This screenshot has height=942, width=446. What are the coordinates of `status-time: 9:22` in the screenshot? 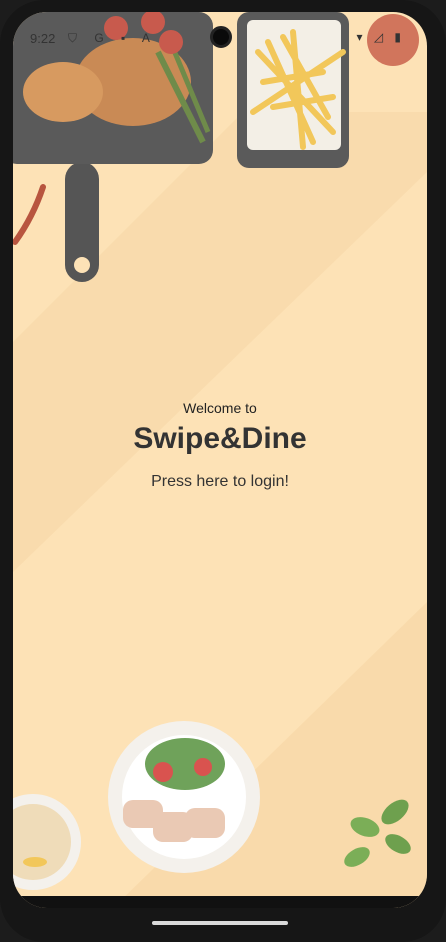 It's located at (43, 38).